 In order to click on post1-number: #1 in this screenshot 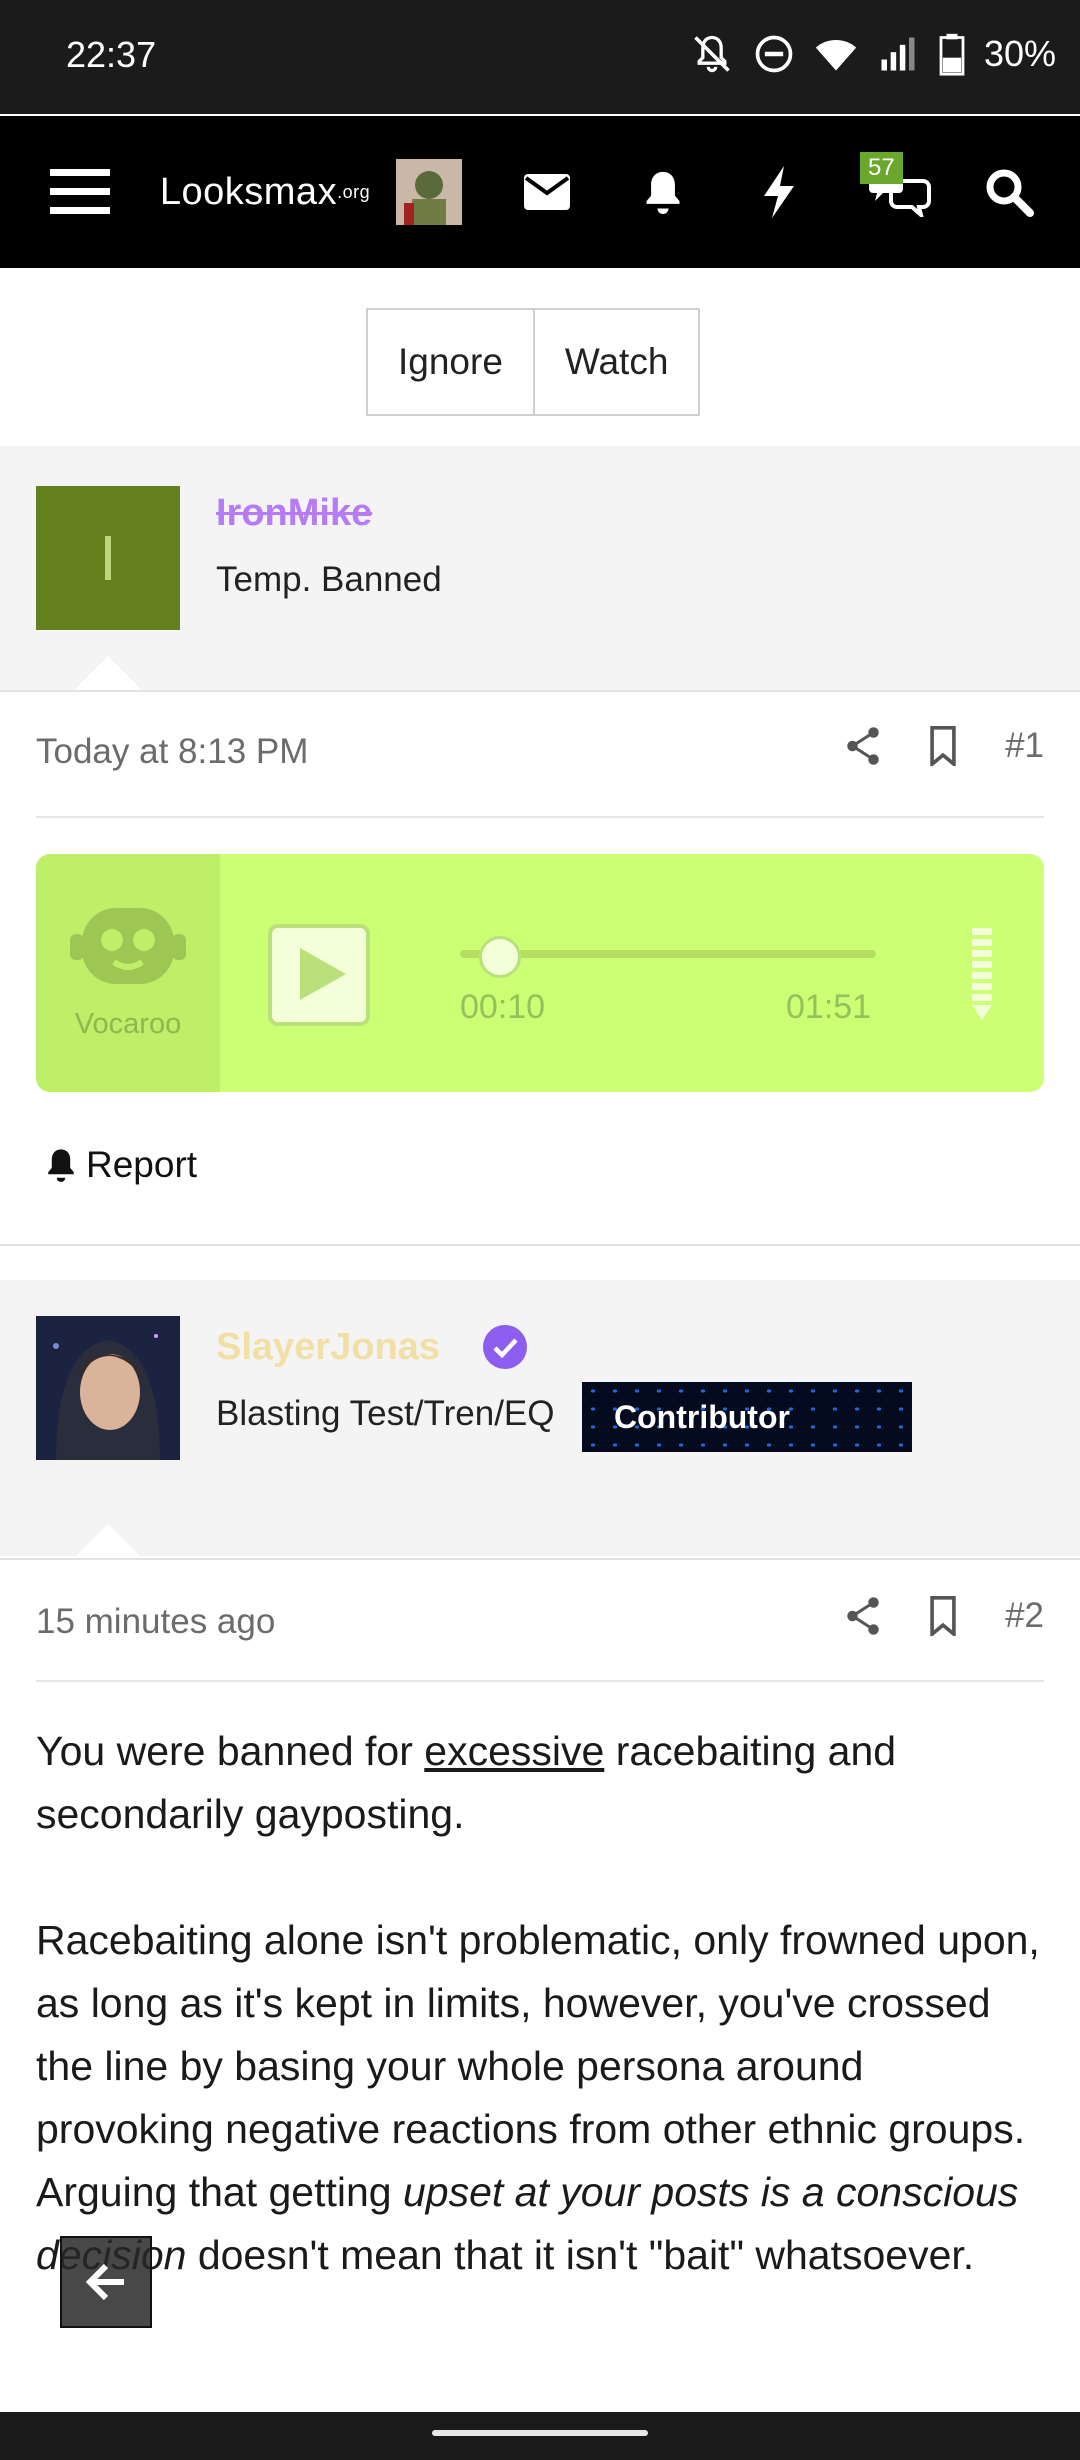, I will do `click(1024, 746)`.